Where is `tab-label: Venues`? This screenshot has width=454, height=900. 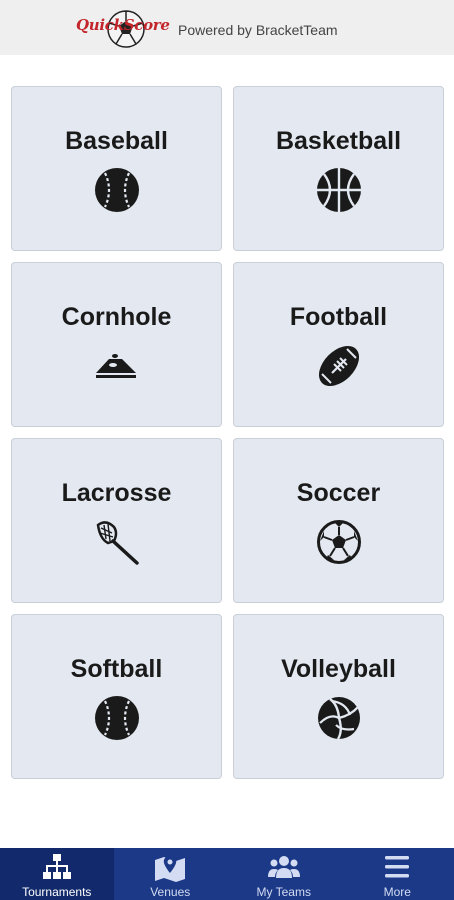 tab-label: Venues is located at coordinates (170, 892).